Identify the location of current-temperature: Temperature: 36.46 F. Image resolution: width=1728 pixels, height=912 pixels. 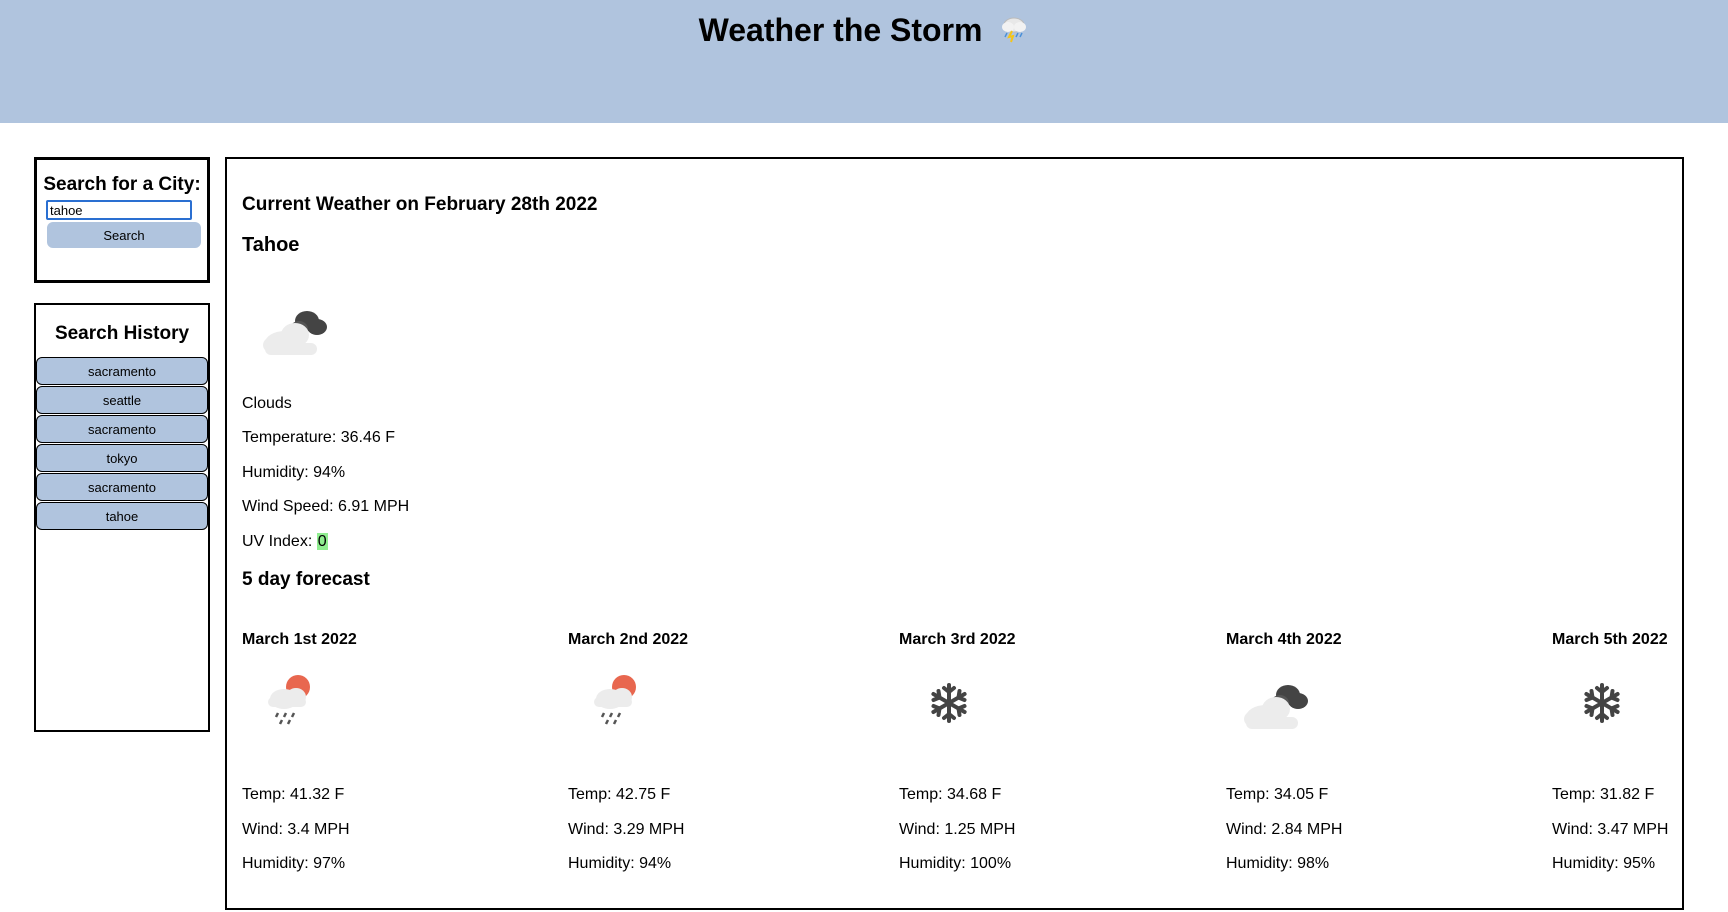
(318, 437).